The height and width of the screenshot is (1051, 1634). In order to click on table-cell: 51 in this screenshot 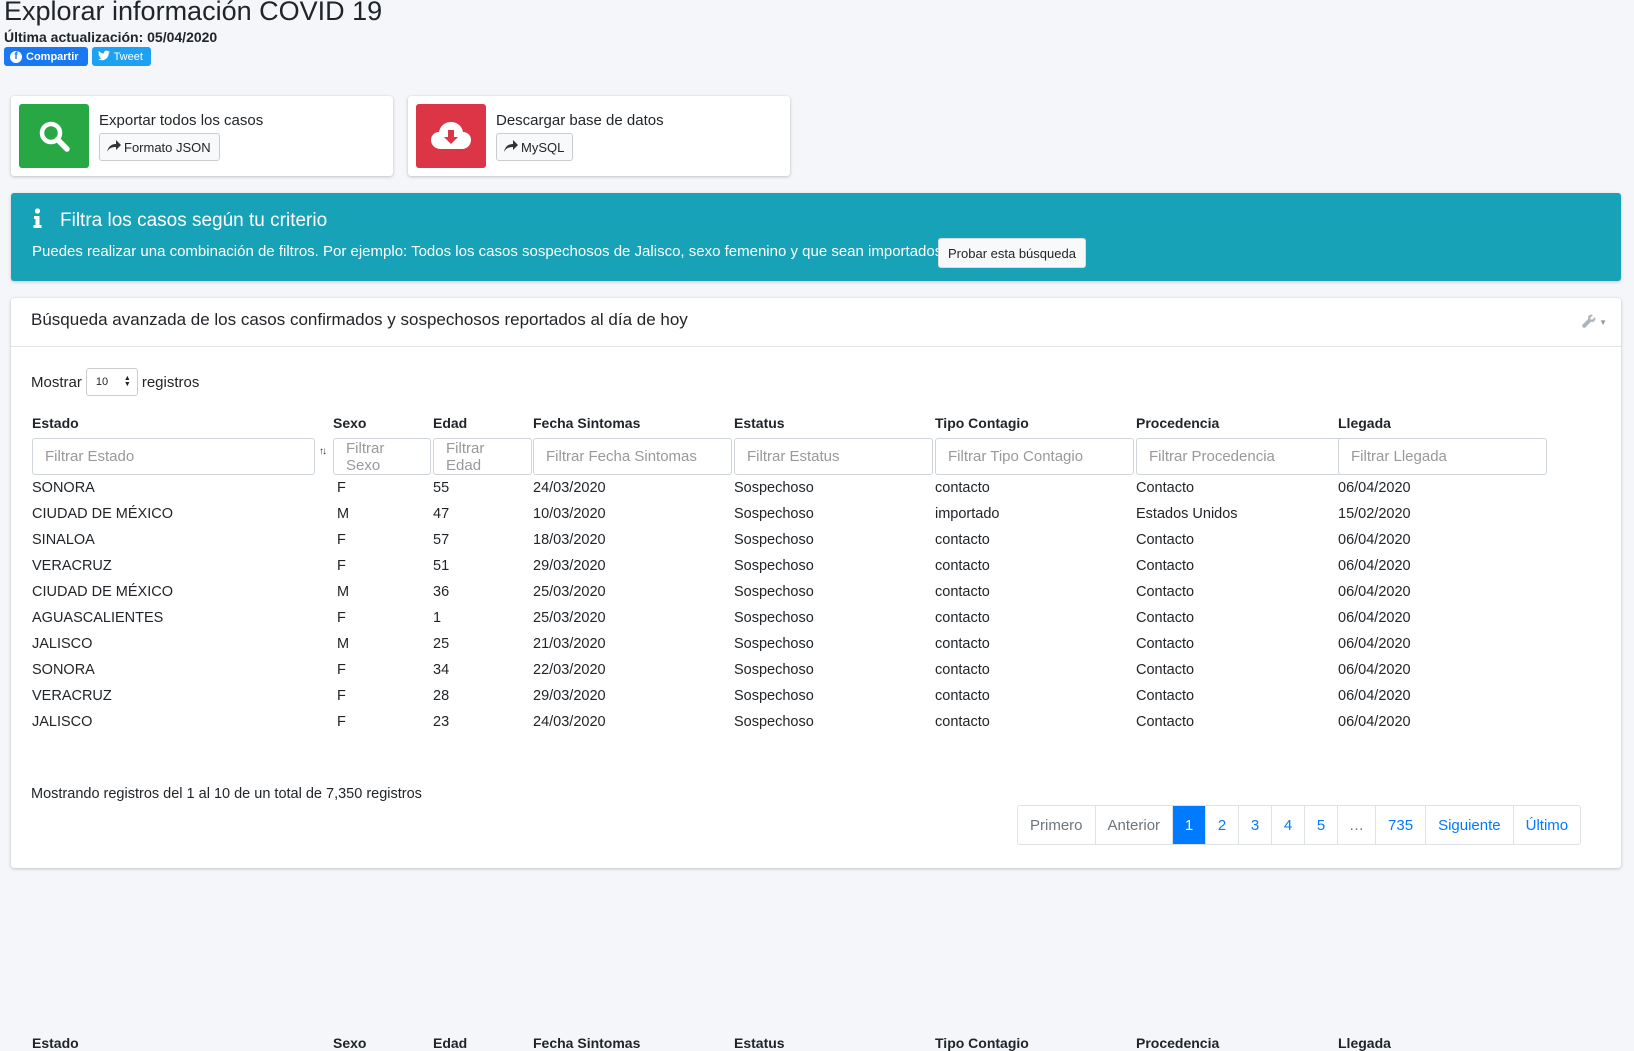, I will do `click(441, 566)`.